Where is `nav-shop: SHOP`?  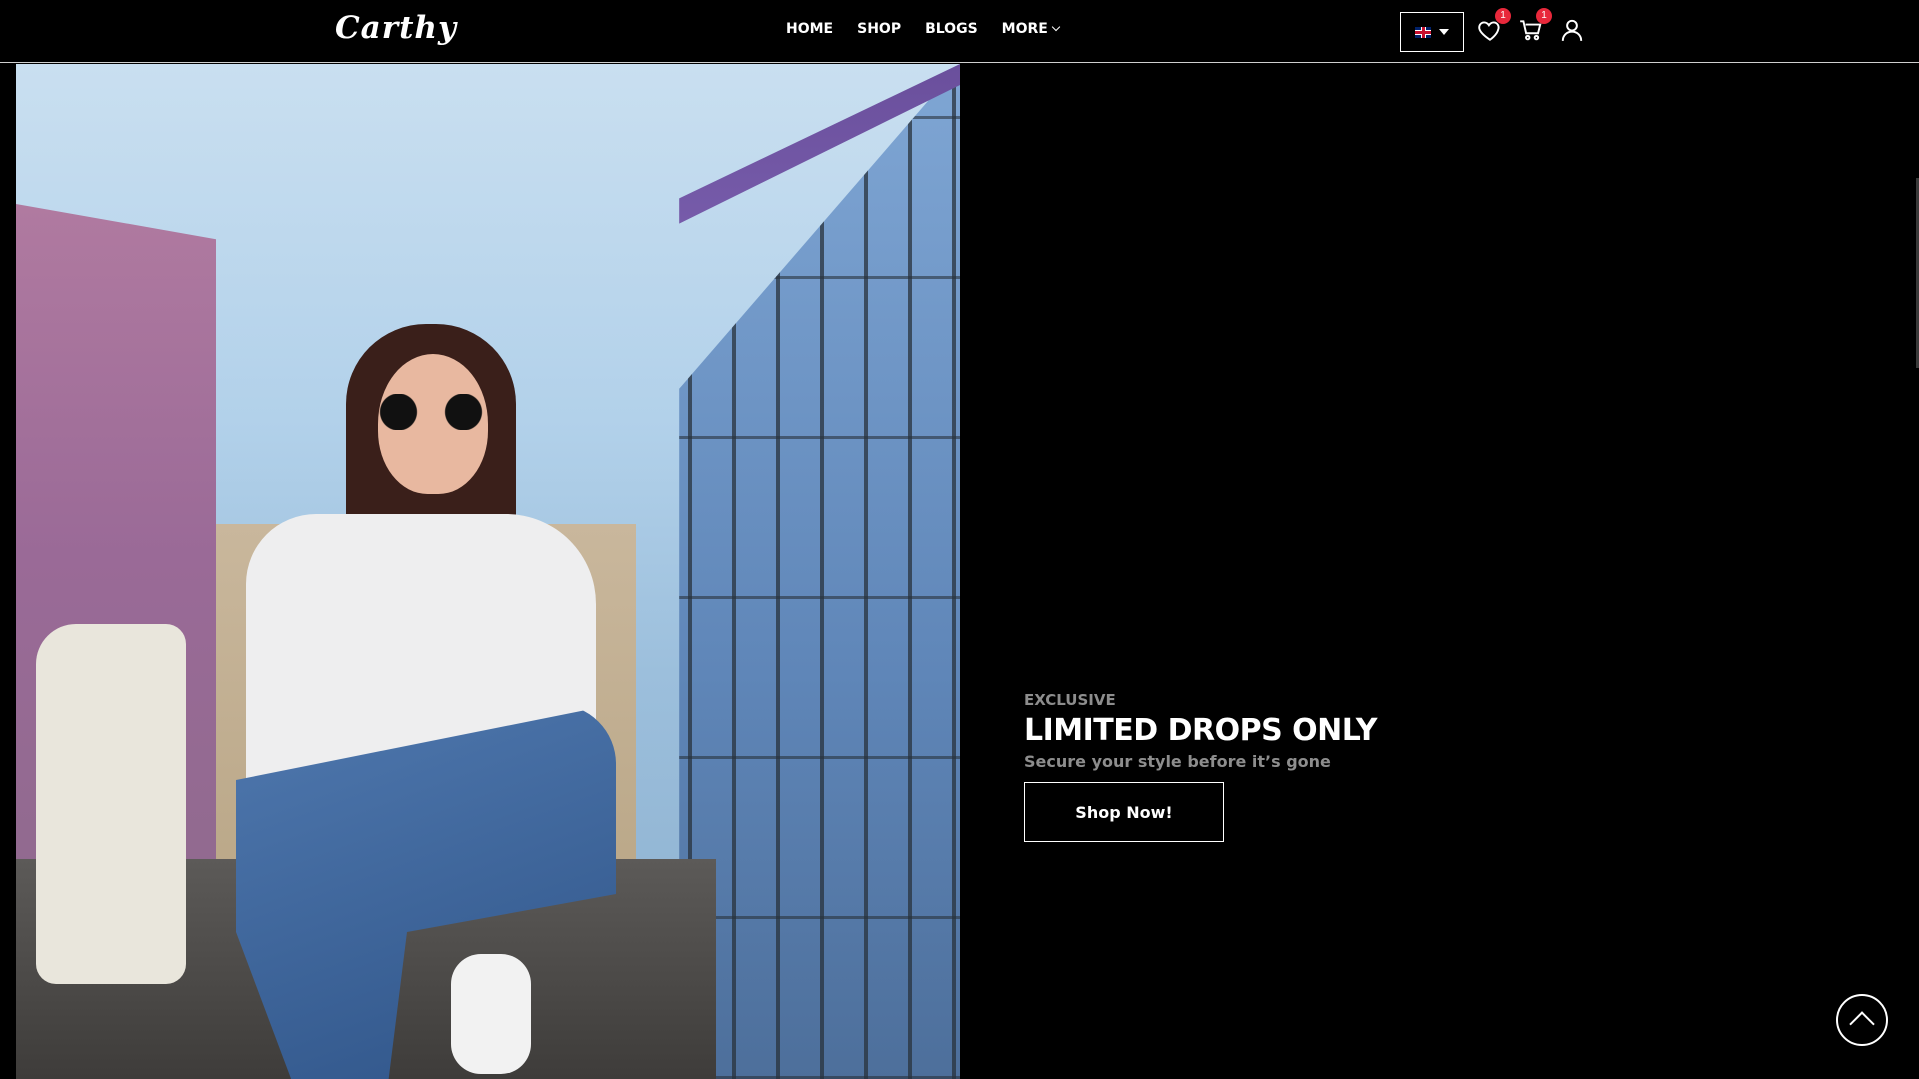
nav-shop: SHOP is located at coordinates (879, 29).